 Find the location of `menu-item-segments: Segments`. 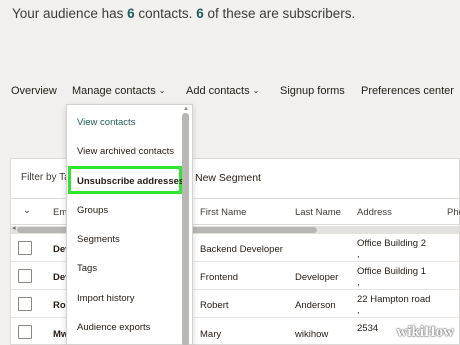

menu-item-segments: Segments is located at coordinates (98, 239).